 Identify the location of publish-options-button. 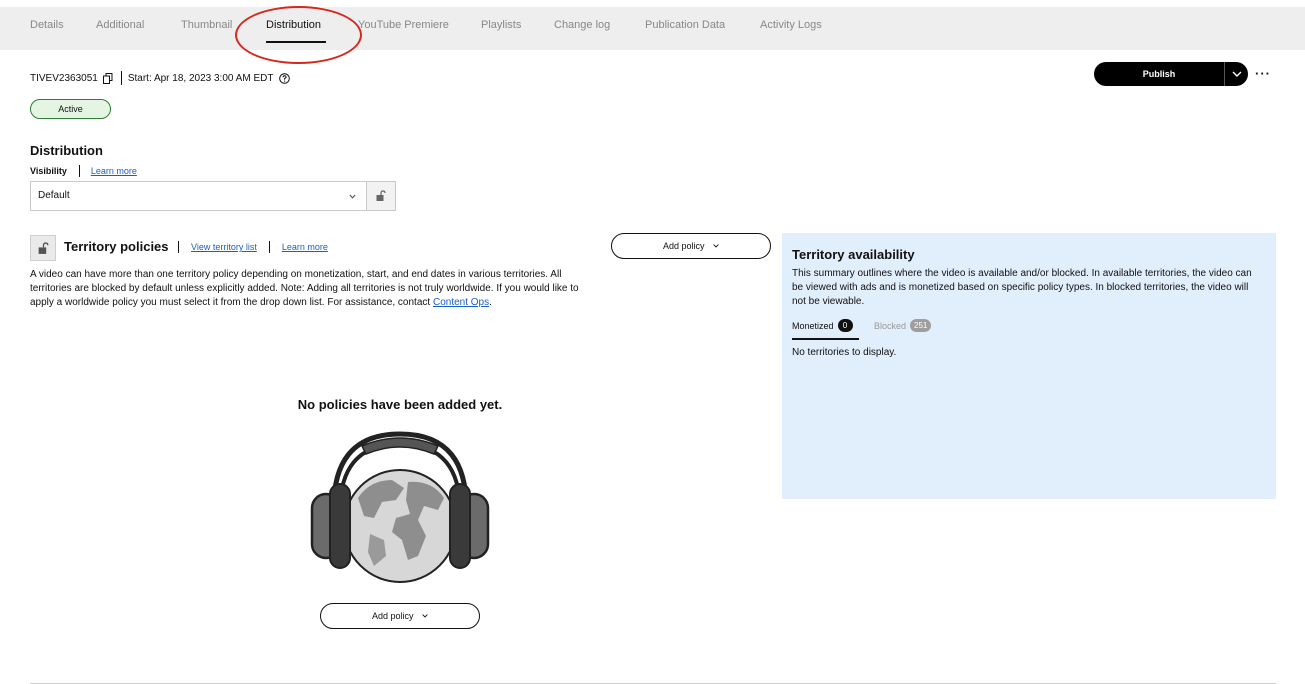
(1236, 74).